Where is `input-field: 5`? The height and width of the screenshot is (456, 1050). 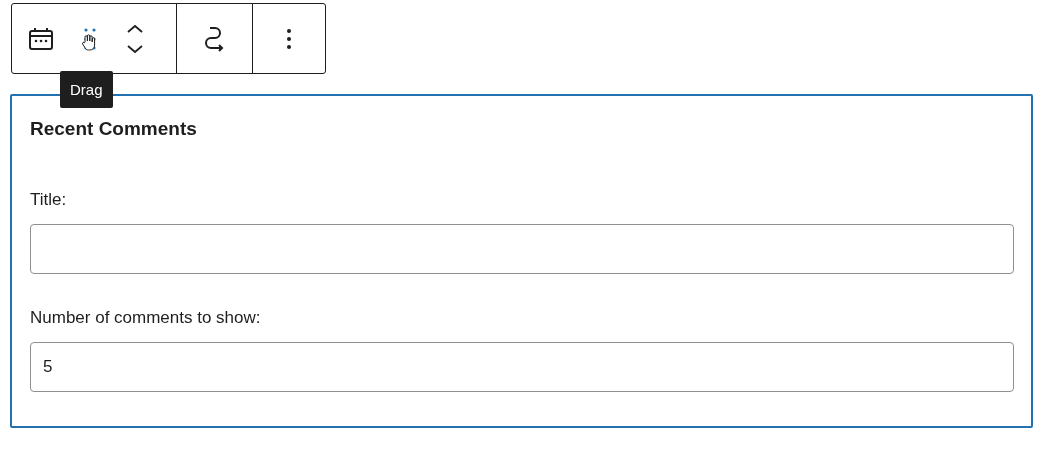 input-field: 5 is located at coordinates (522, 367).